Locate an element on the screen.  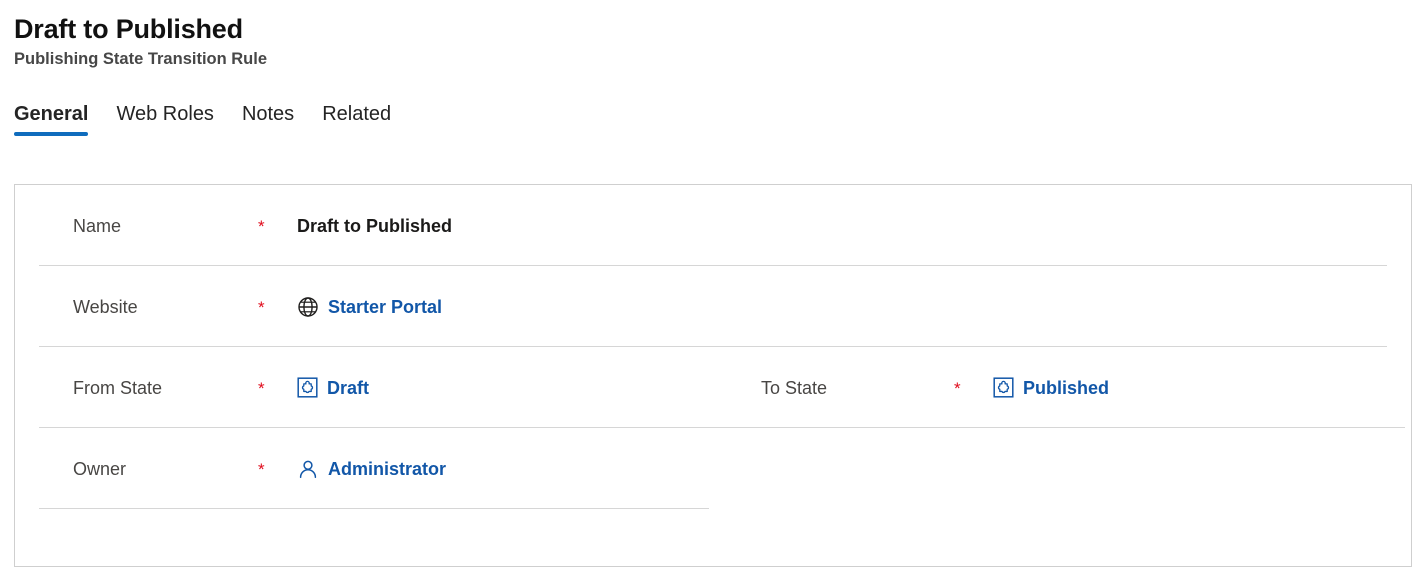
field-name-required-marker: * is located at coordinates (261, 226).